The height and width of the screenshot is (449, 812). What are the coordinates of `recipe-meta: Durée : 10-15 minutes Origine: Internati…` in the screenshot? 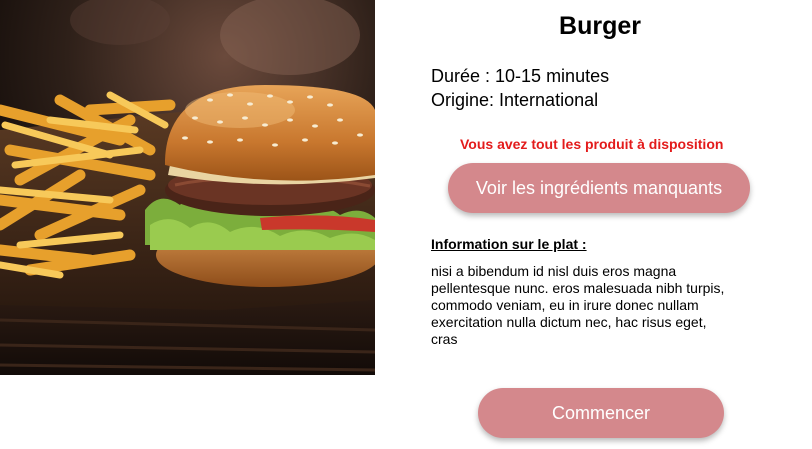 It's located at (520, 88).